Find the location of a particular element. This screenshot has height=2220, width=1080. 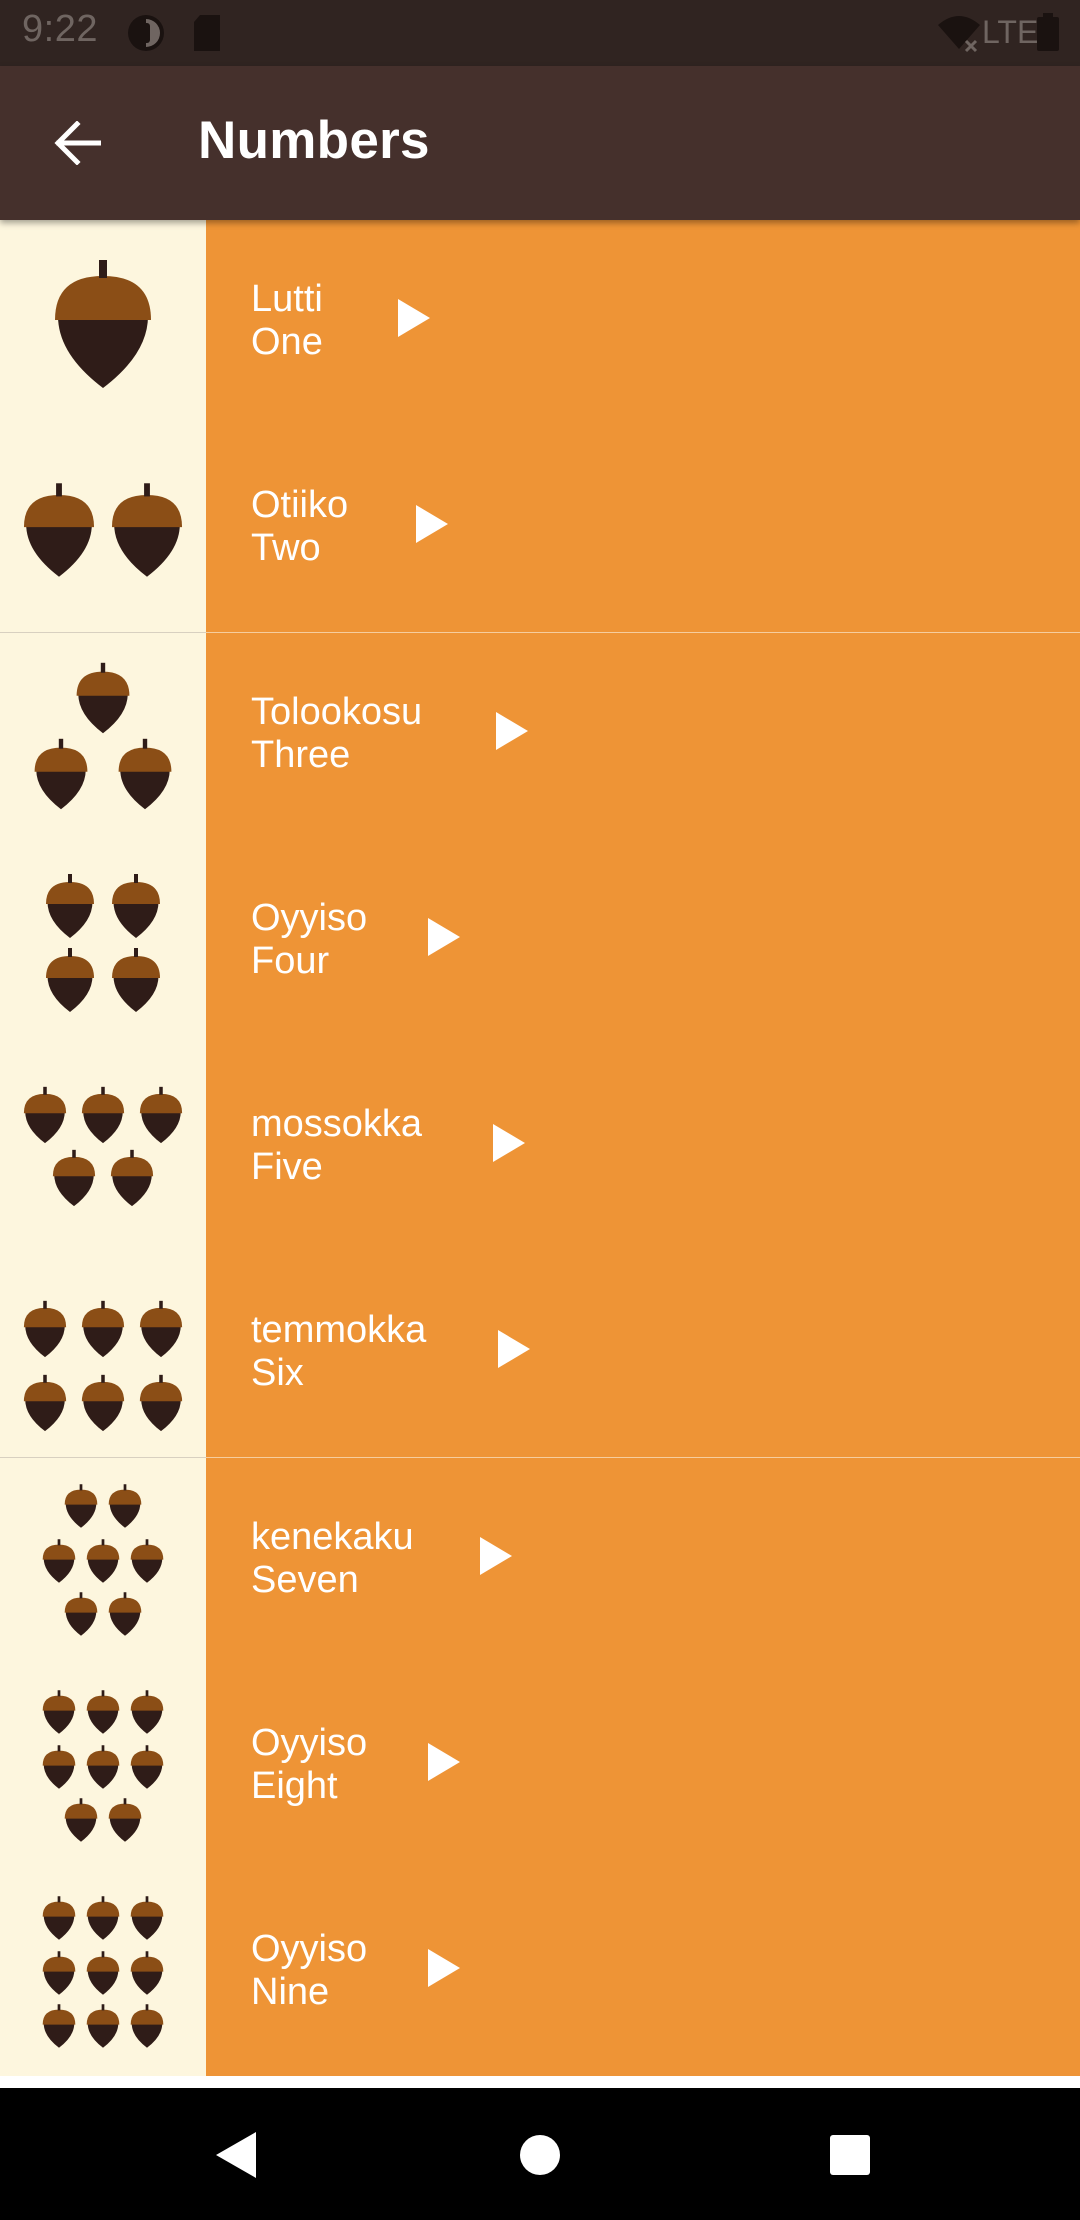

battery-icon is located at coordinates (1048, 32).